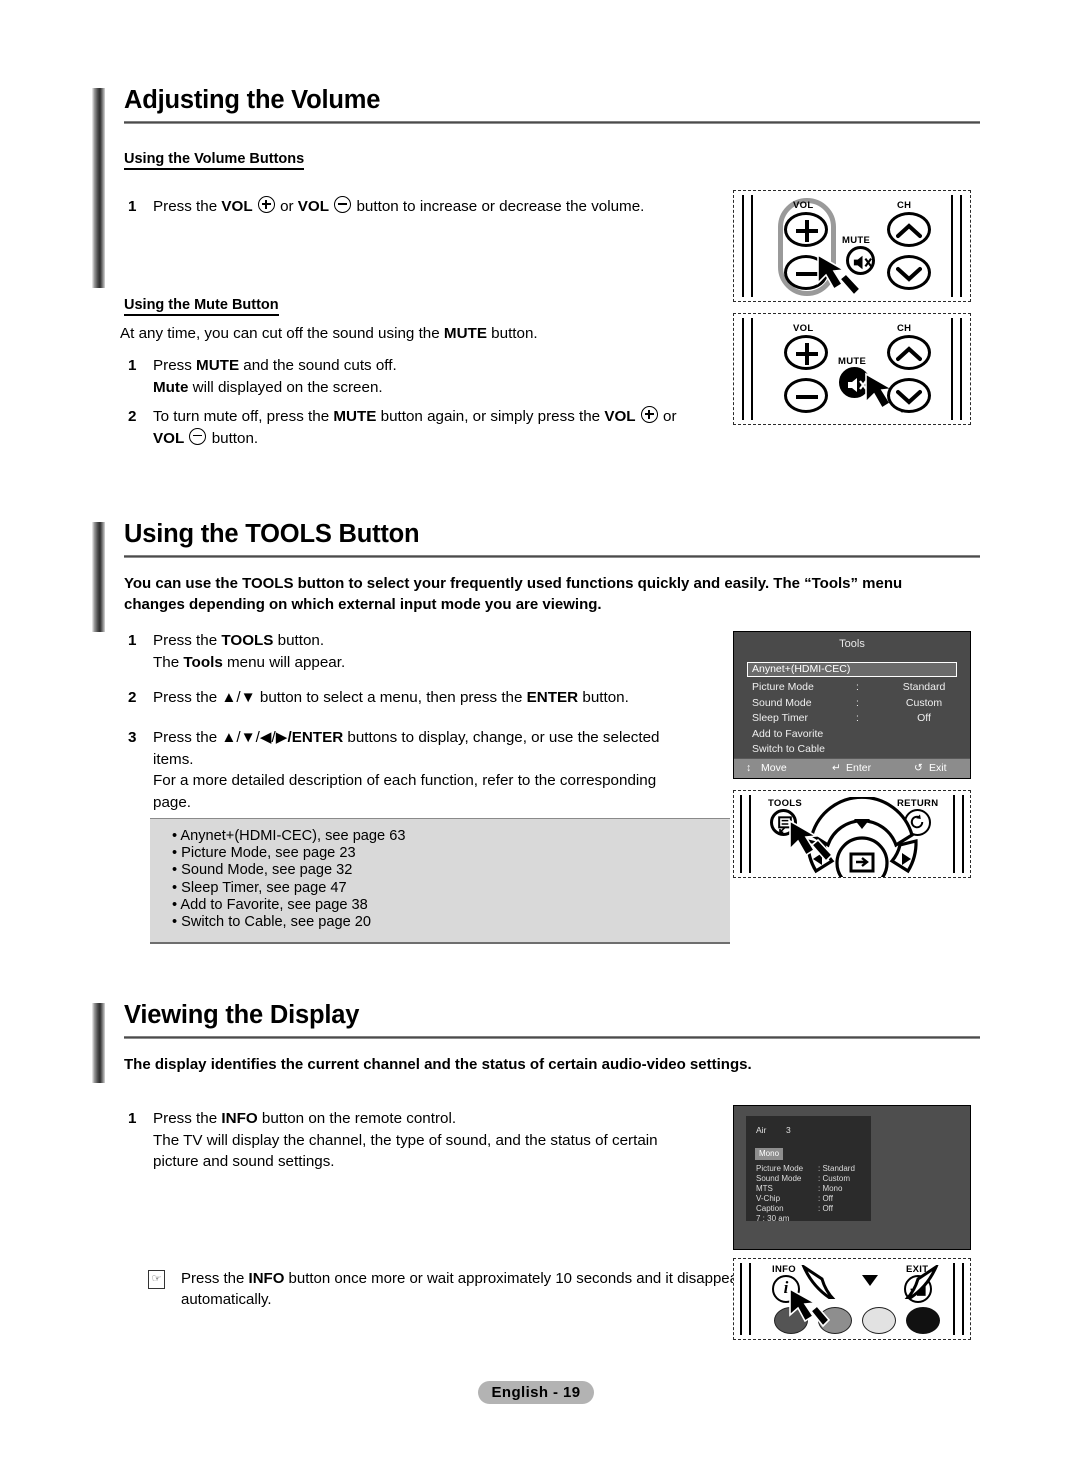  I want to click on info-row-key: Sound Mode, so click(779, 1178).